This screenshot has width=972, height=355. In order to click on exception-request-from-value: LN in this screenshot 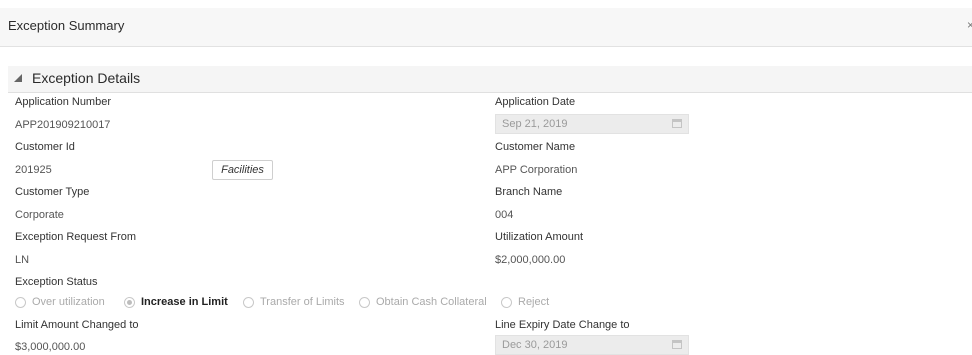, I will do `click(22, 260)`.